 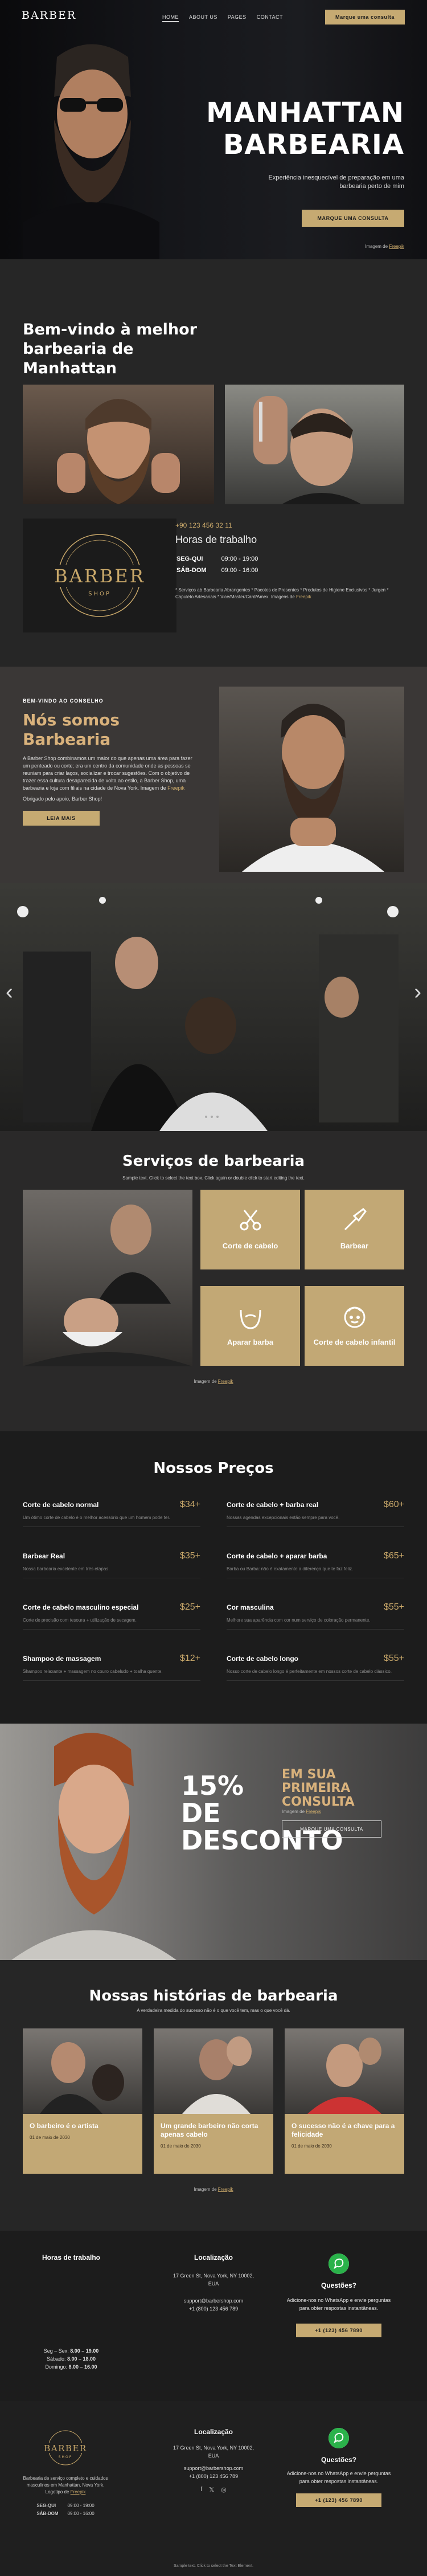 I want to click on price-row: Corte de cabelo normal $34+, so click(x=111, y=1505).